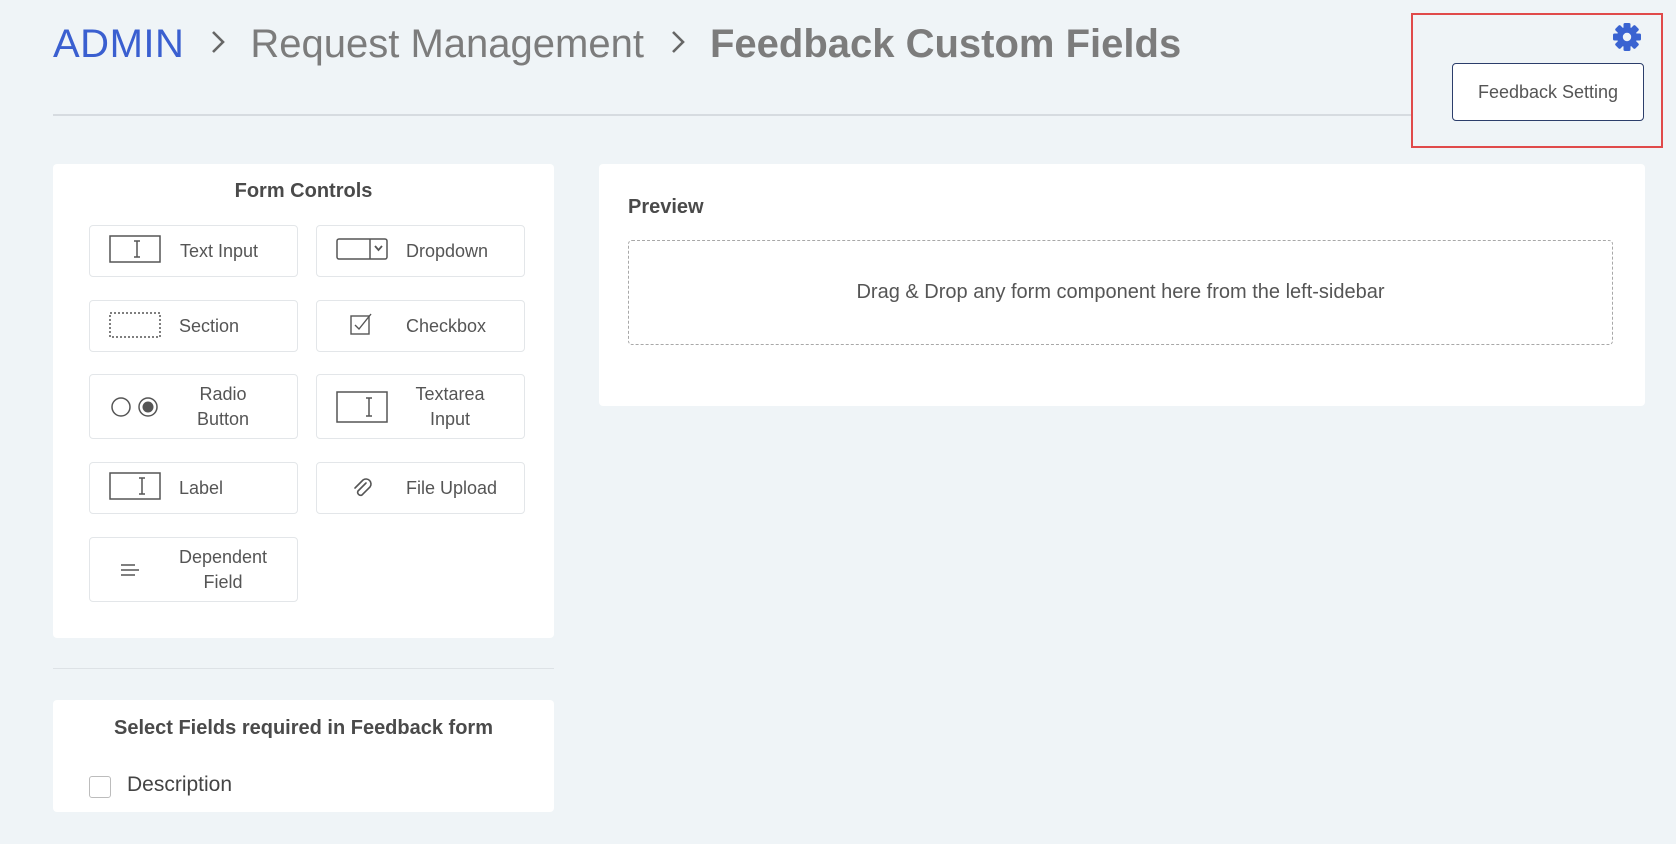 Image resolution: width=1676 pixels, height=844 pixels. Describe the element at coordinates (118, 44) in the screenshot. I see `breadcrumb-admin-link: ADMIN` at that location.